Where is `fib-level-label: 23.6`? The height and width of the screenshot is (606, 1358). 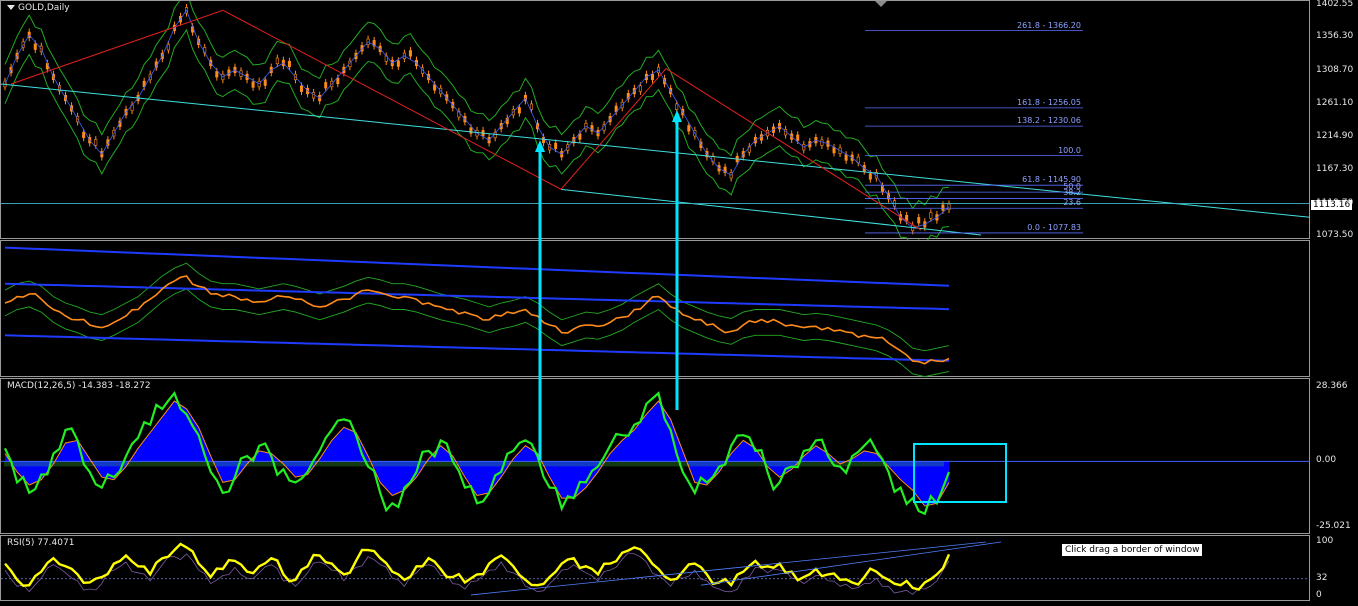 fib-level-label: 23.6 is located at coordinates (1072, 203).